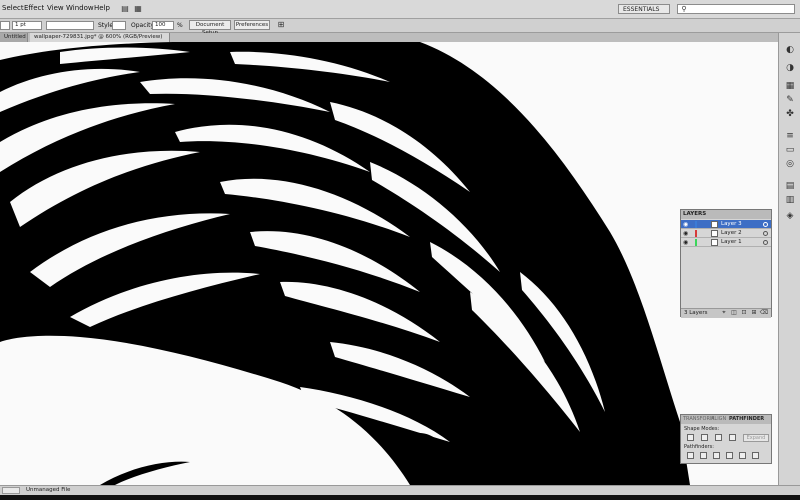 The height and width of the screenshot is (500, 800). What do you see at coordinates (764, 313) in the screenshot?
I see `delete-layer-icon: ⌫` at bounding box center [764, 313].